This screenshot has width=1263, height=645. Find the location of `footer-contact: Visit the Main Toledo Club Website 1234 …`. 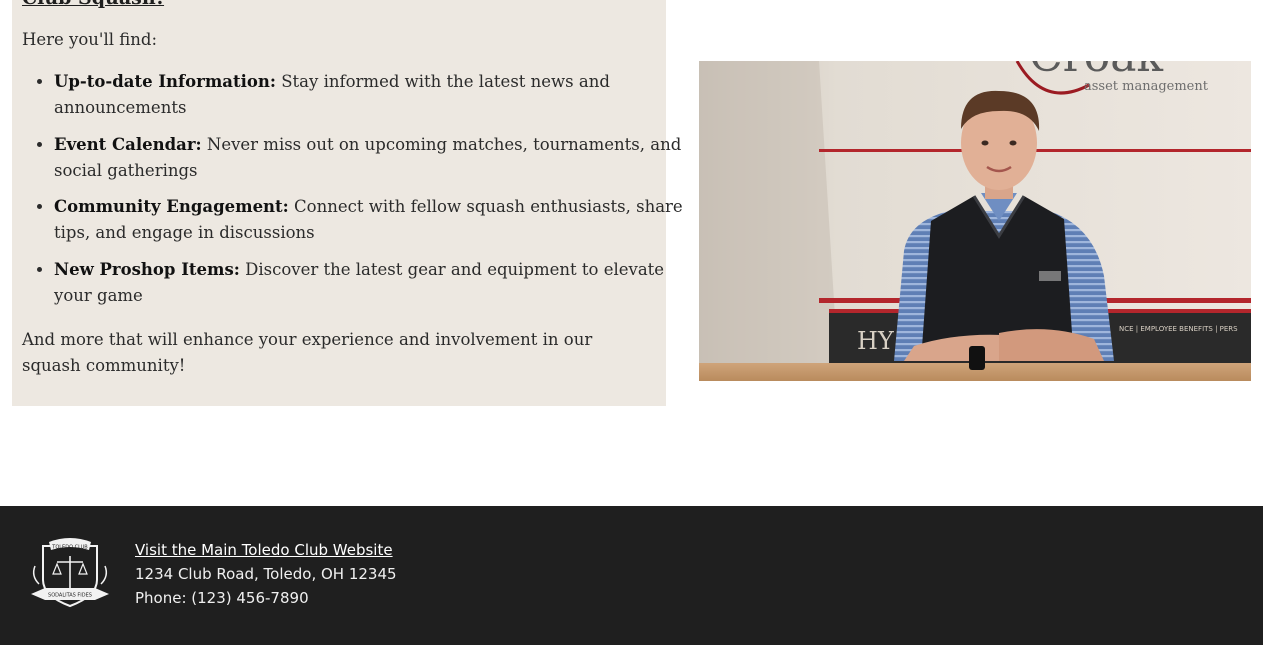

footer-contact: Visit the Main Toledo Club Website 1234 … is located at coordinates (266, 574).